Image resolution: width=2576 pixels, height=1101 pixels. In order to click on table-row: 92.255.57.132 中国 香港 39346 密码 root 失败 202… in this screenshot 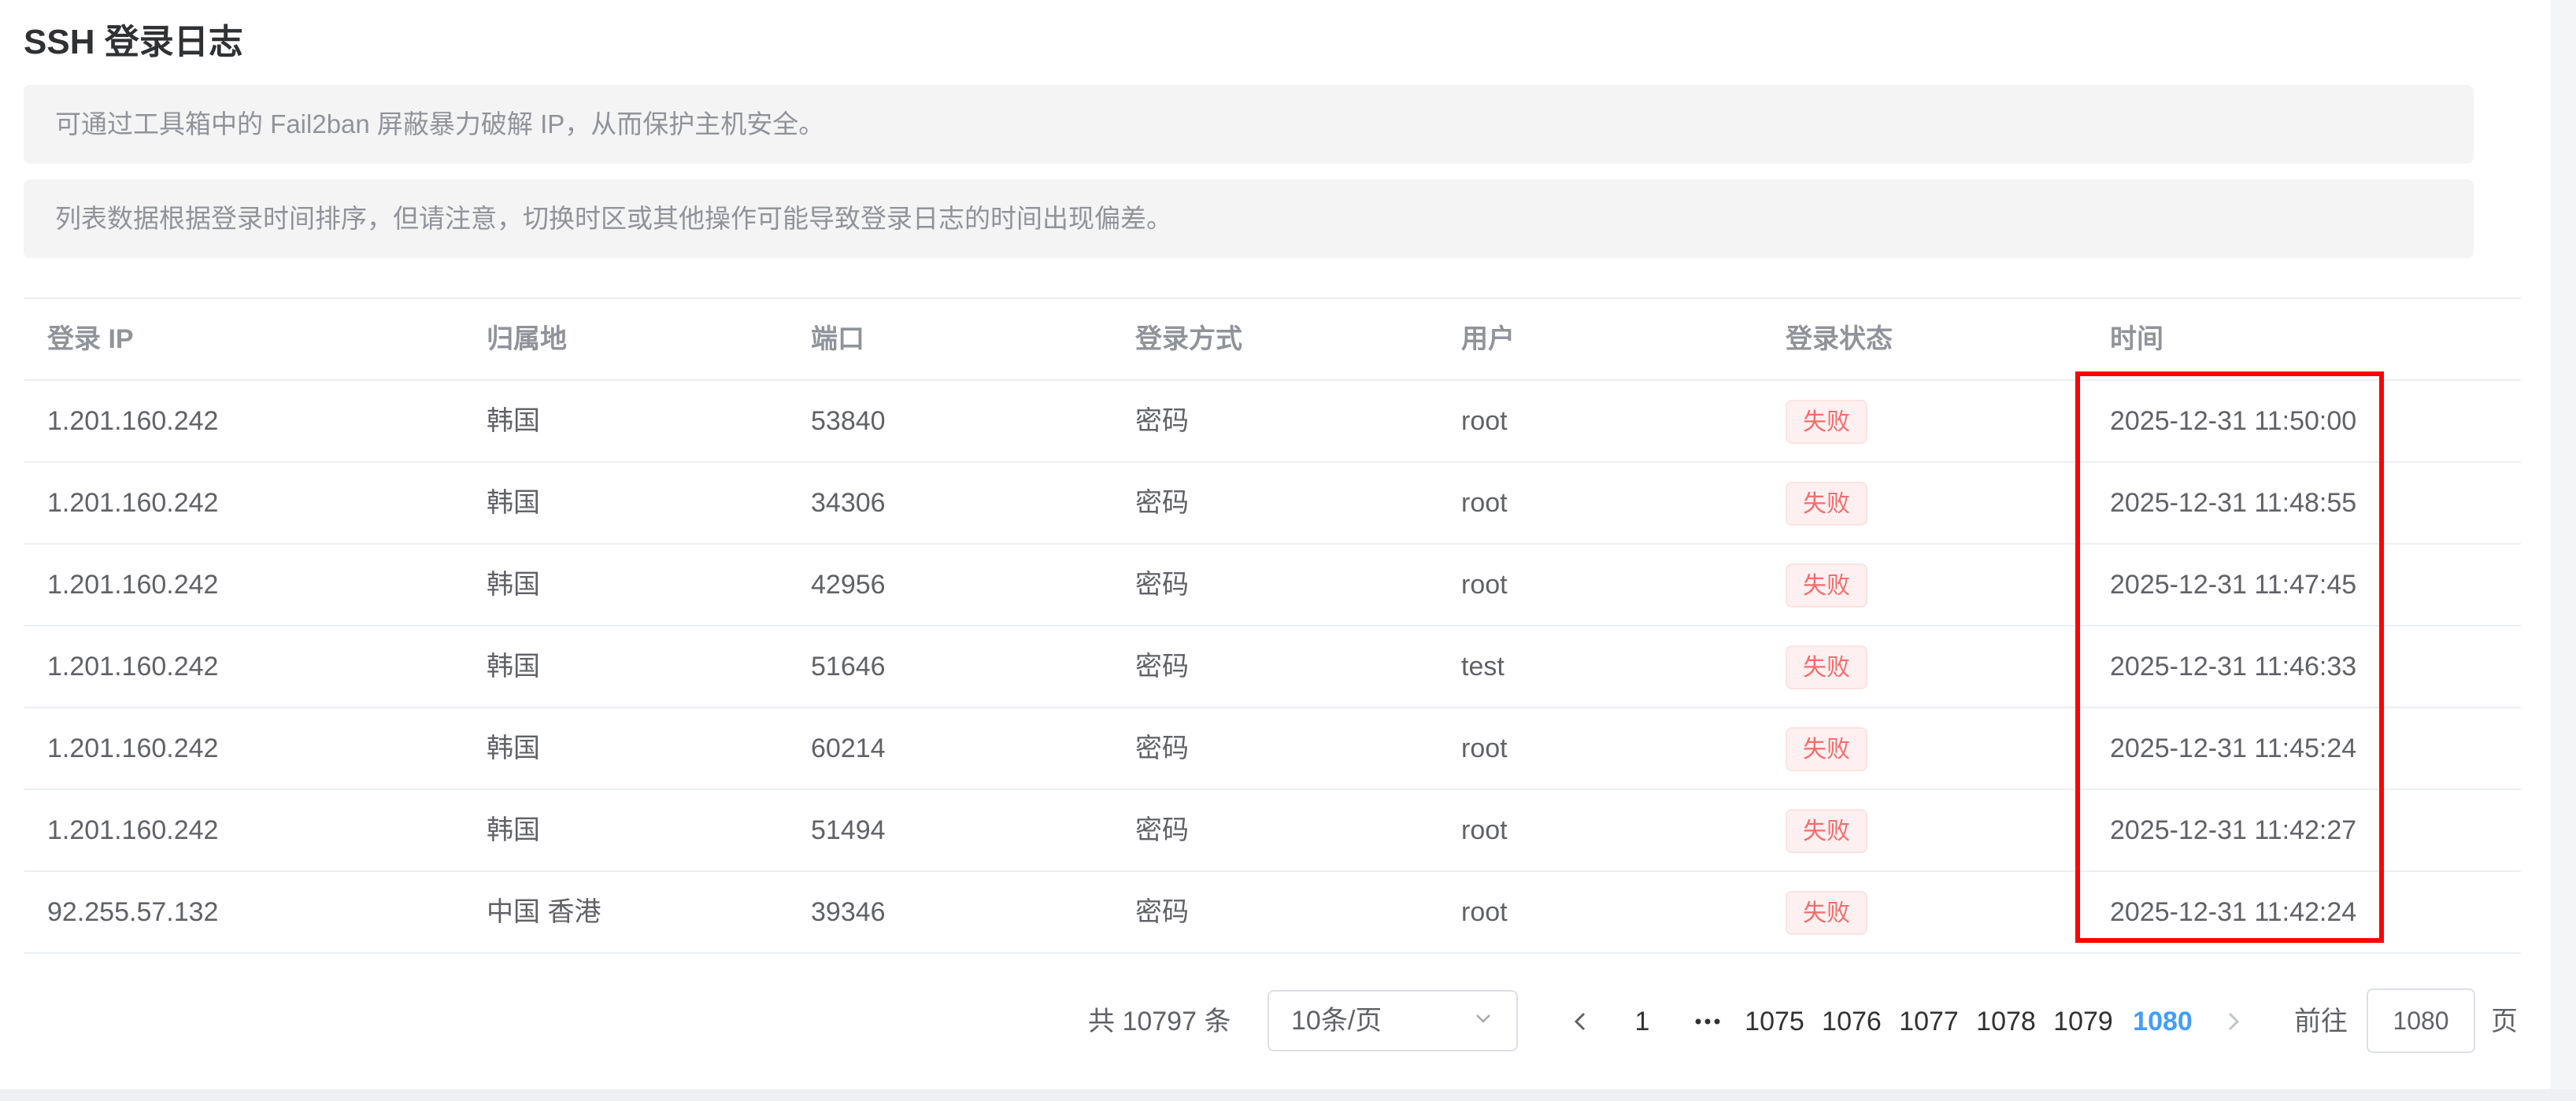, I will do `click(1272, 913)`.